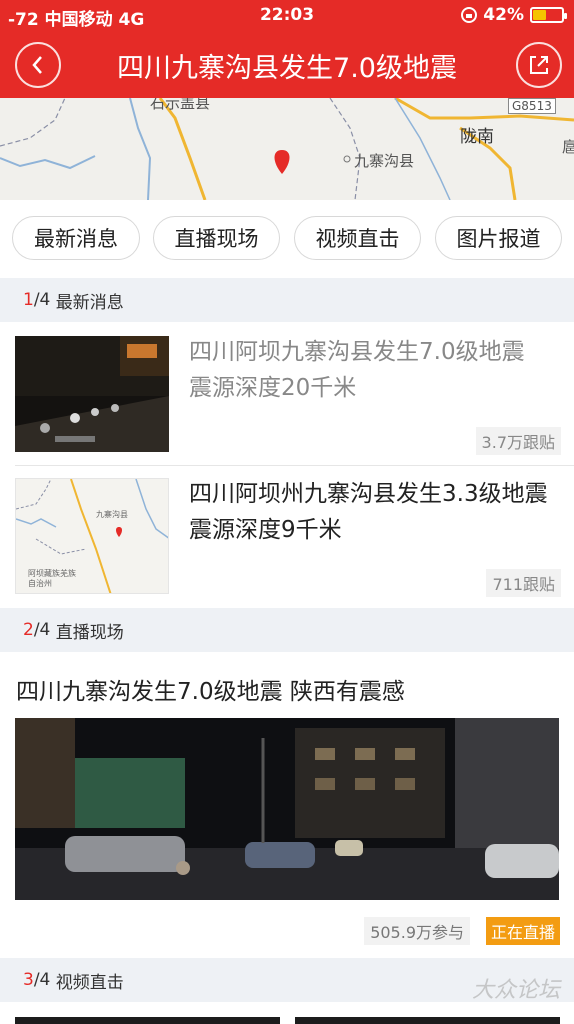  I want to click on map-label-right: 扈, so click(568, 147).